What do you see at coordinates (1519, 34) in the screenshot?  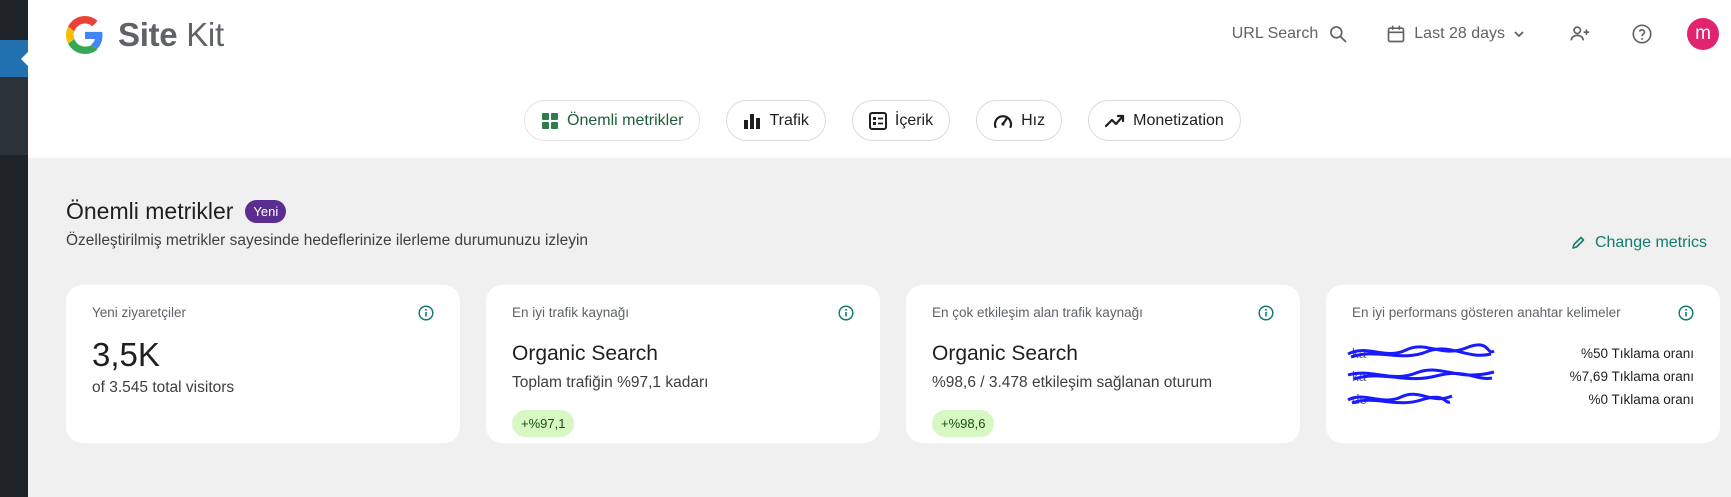 I see `chevron-down-icon` at bounding box center [1519, 34].